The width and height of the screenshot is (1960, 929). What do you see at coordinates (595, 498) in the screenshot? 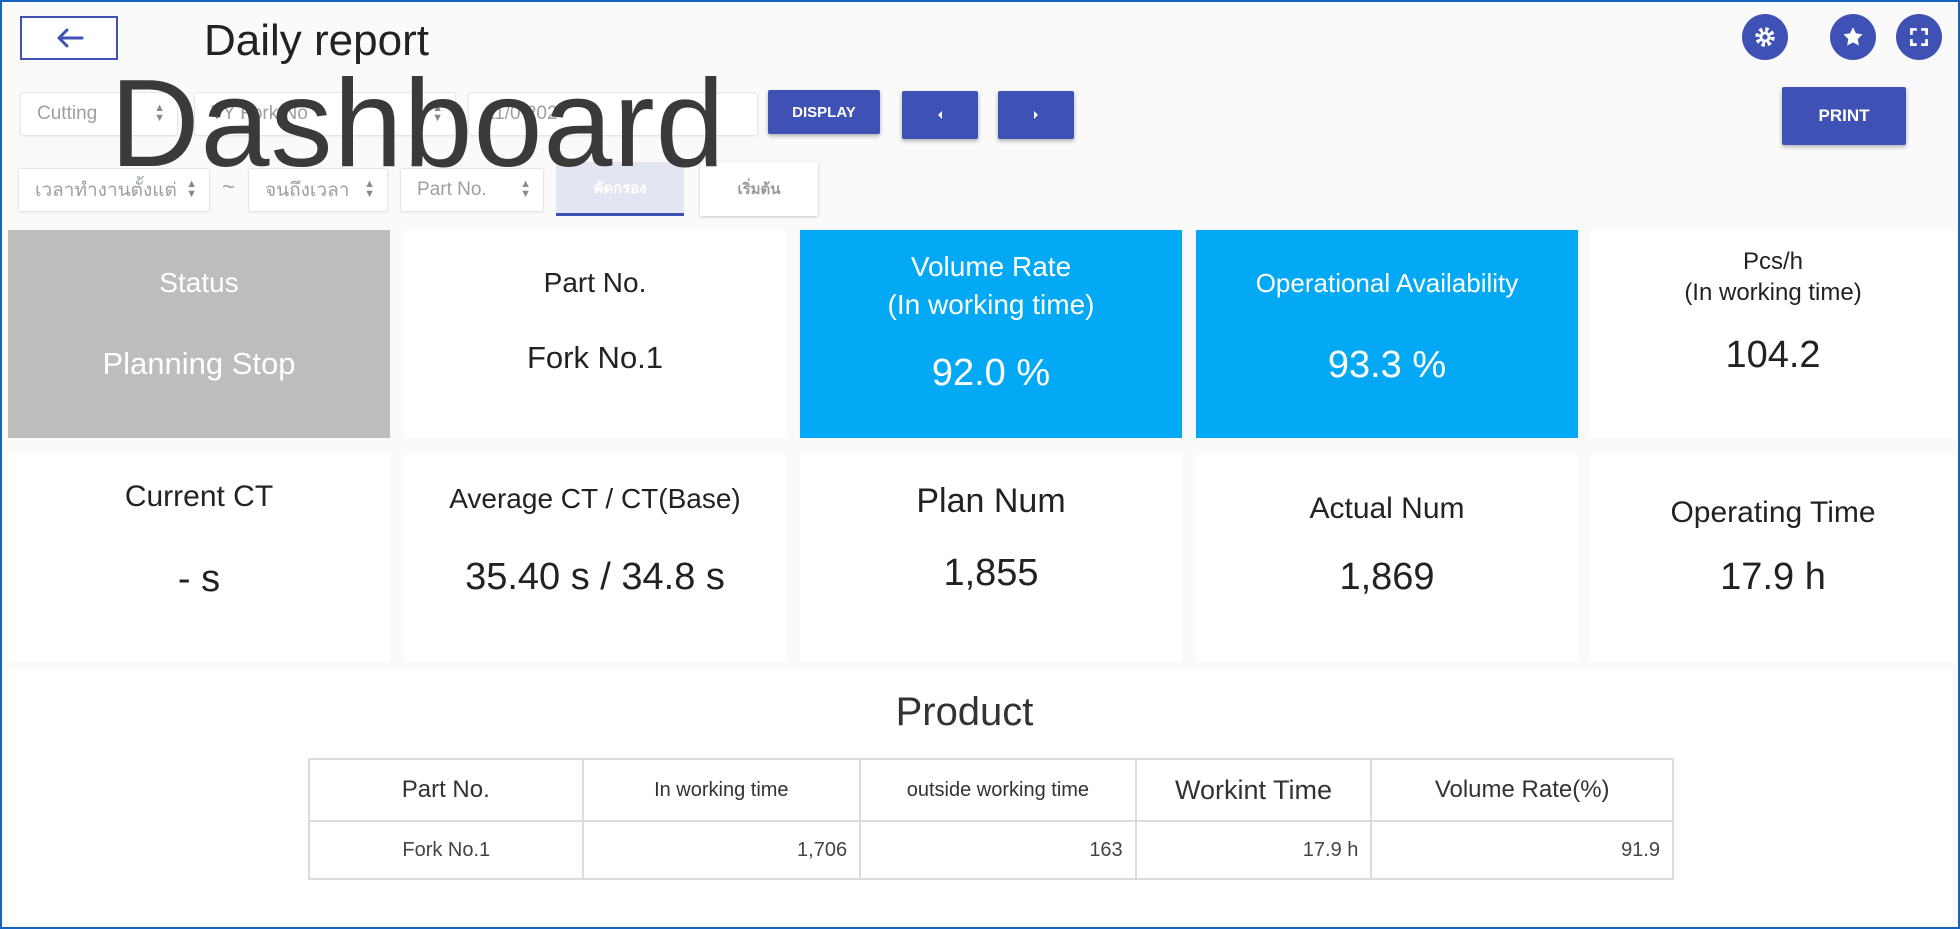
I see `average-ct-card-label: Average CT / CT(Base)` at bounding box center [595, 498].